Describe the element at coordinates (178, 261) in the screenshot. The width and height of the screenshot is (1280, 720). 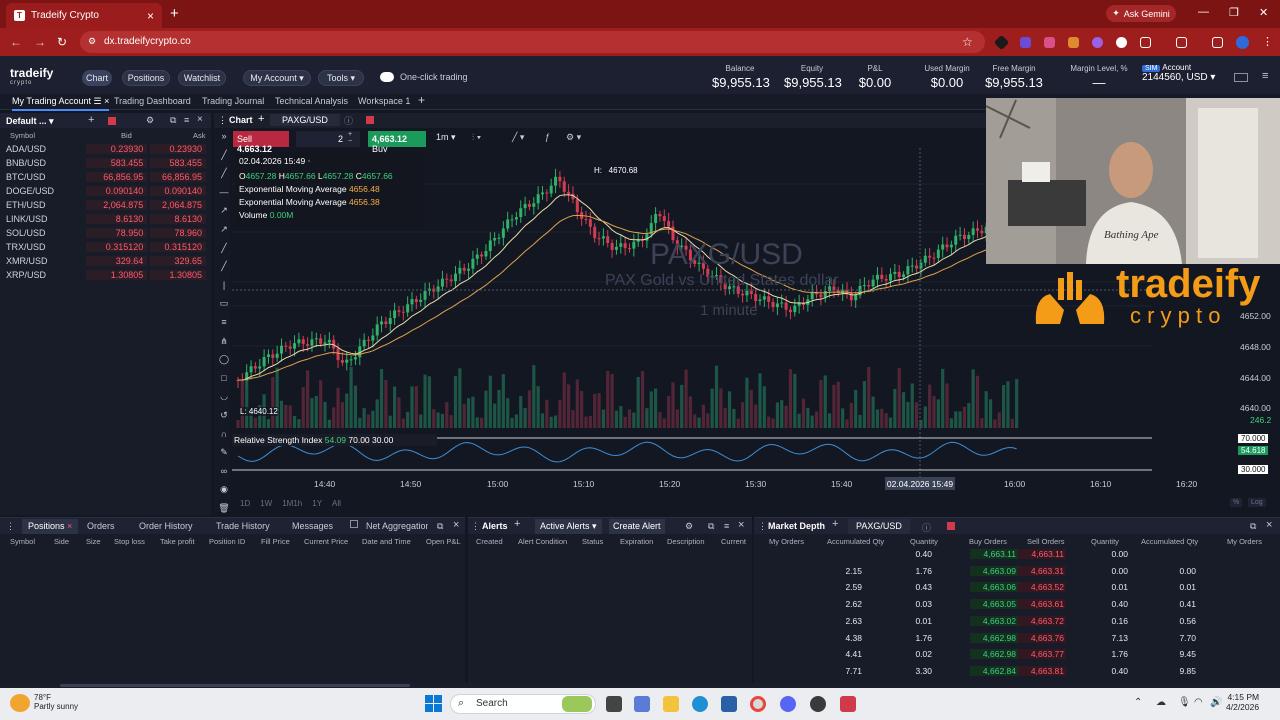
I see `watchlist-ask: 329.65` at that location.